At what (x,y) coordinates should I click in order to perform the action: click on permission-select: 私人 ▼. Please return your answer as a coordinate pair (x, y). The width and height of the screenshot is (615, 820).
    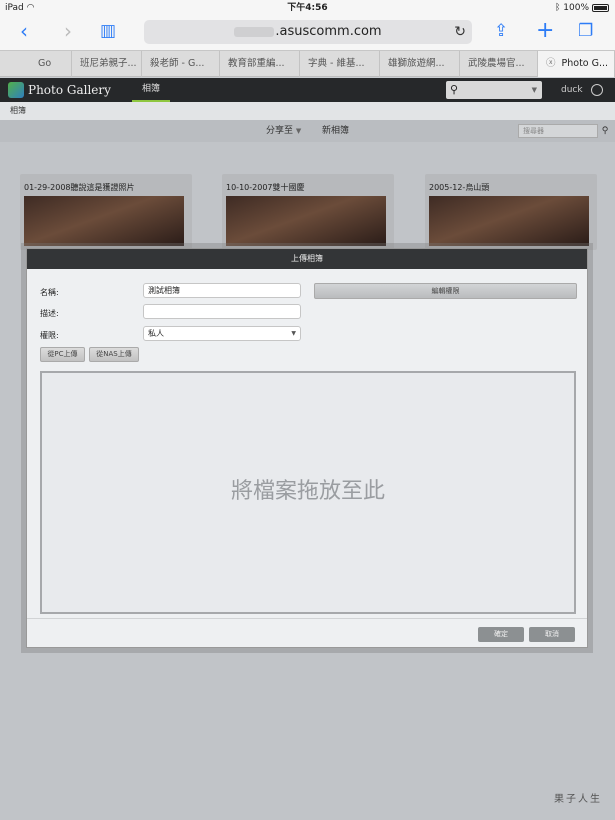
    Looking at the image, I should click on (222, 333).